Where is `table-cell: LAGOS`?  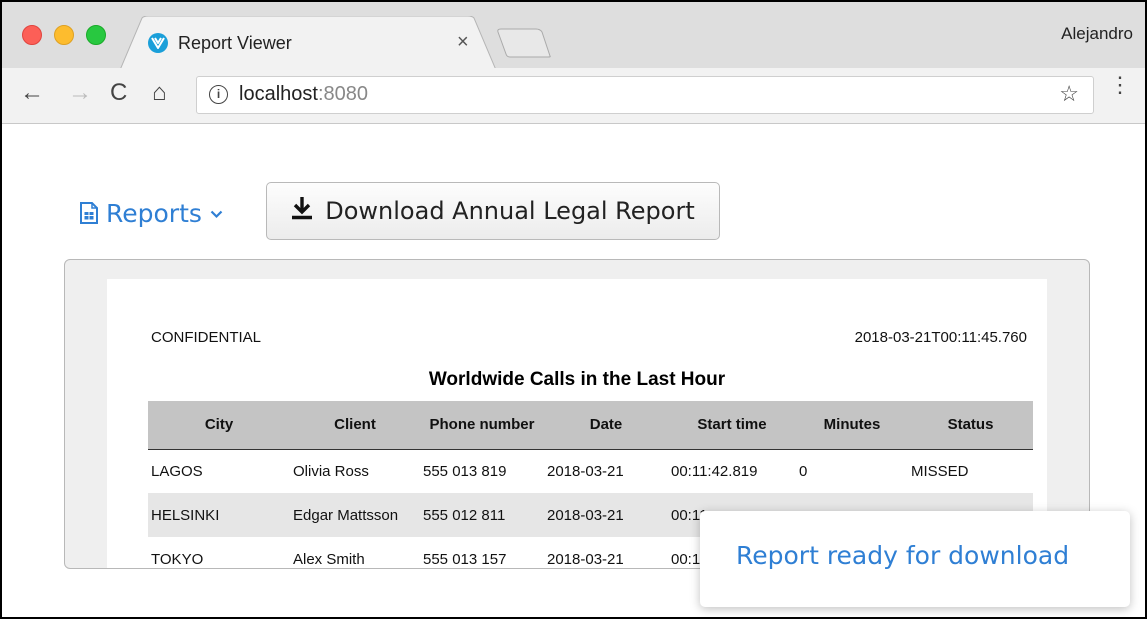
table-cell: LAGOS is located at coordinates (177, 471).